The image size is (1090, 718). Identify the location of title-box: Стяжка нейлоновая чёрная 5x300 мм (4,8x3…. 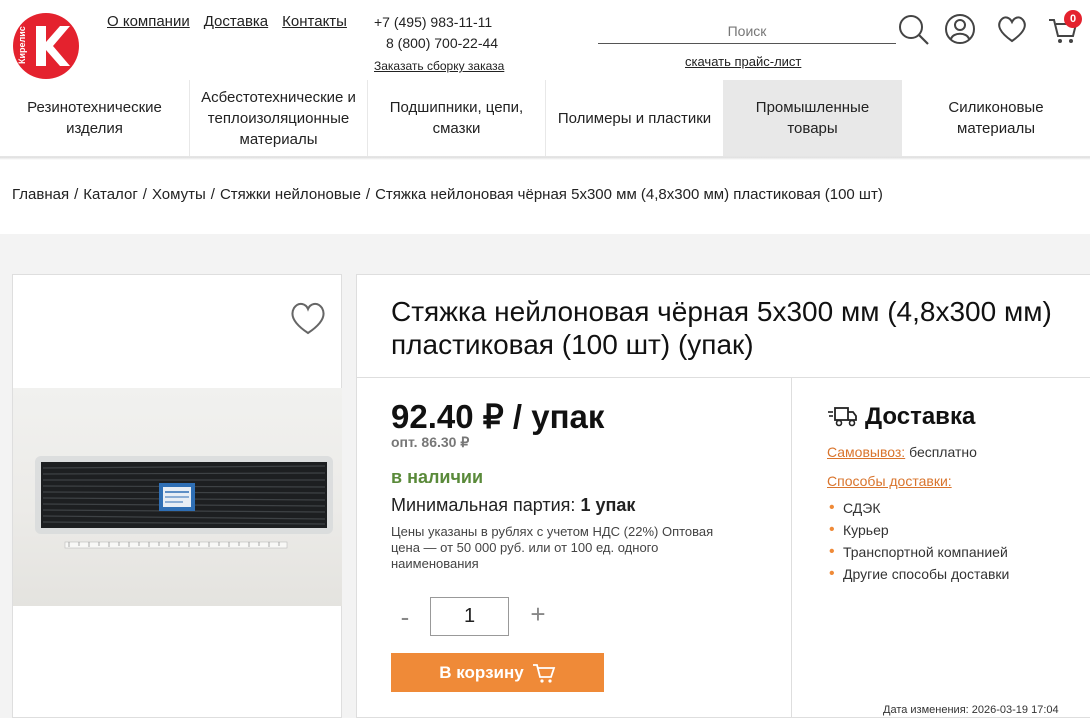
(723, 326).